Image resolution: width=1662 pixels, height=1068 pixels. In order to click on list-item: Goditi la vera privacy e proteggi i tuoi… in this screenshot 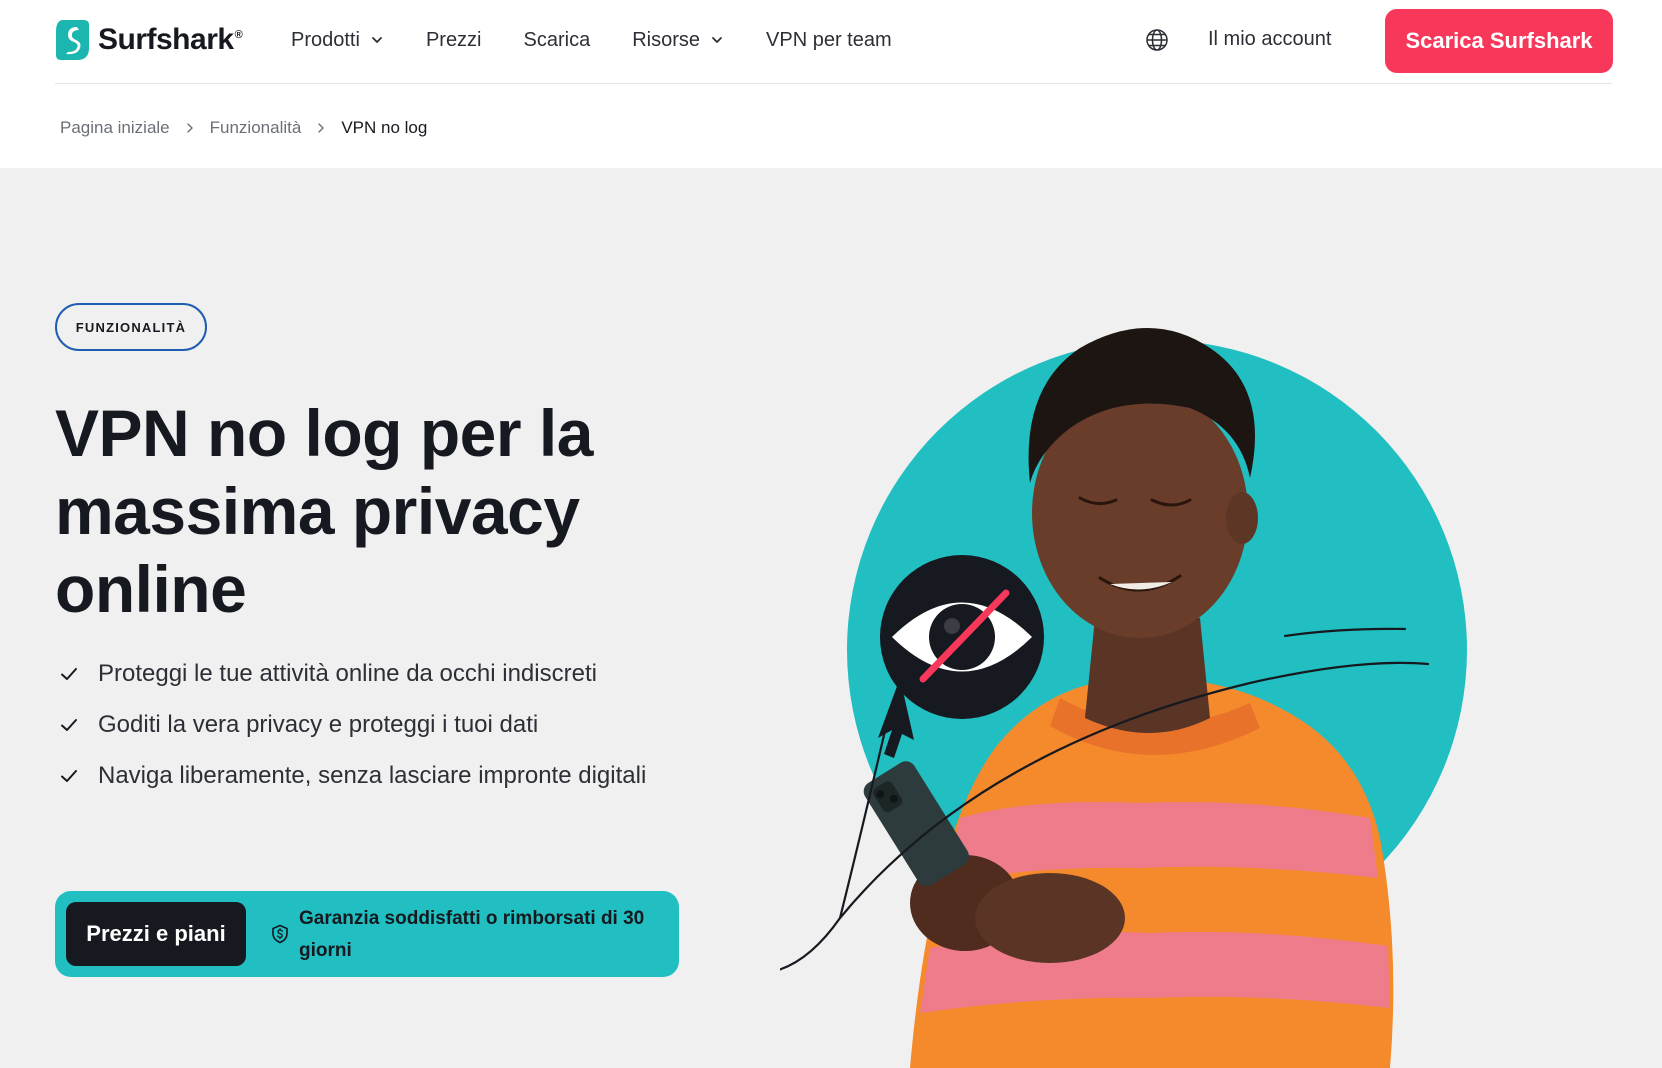, I will do `click(360, 725)`.